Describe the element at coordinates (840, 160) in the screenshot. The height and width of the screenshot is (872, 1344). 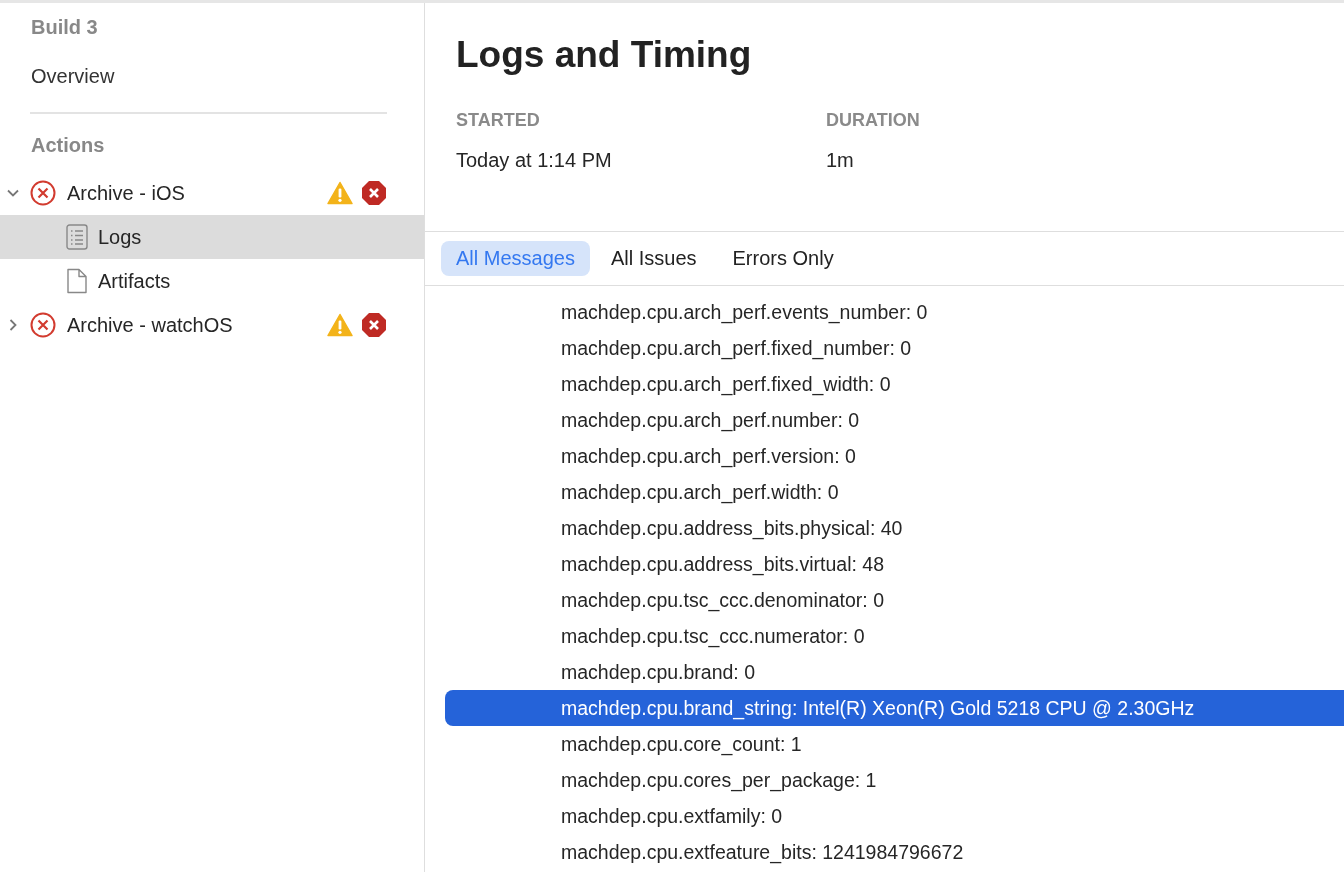
I see `field-value: 1m` at that location.